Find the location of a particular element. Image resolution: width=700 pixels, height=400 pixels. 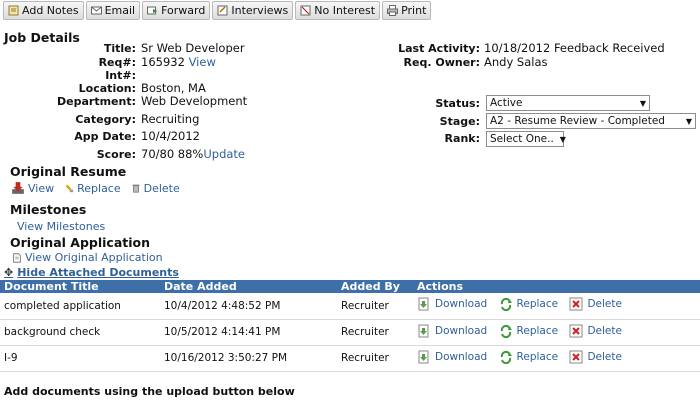

view-original-application-link: View Original Application is located at coordinates (87, 257).